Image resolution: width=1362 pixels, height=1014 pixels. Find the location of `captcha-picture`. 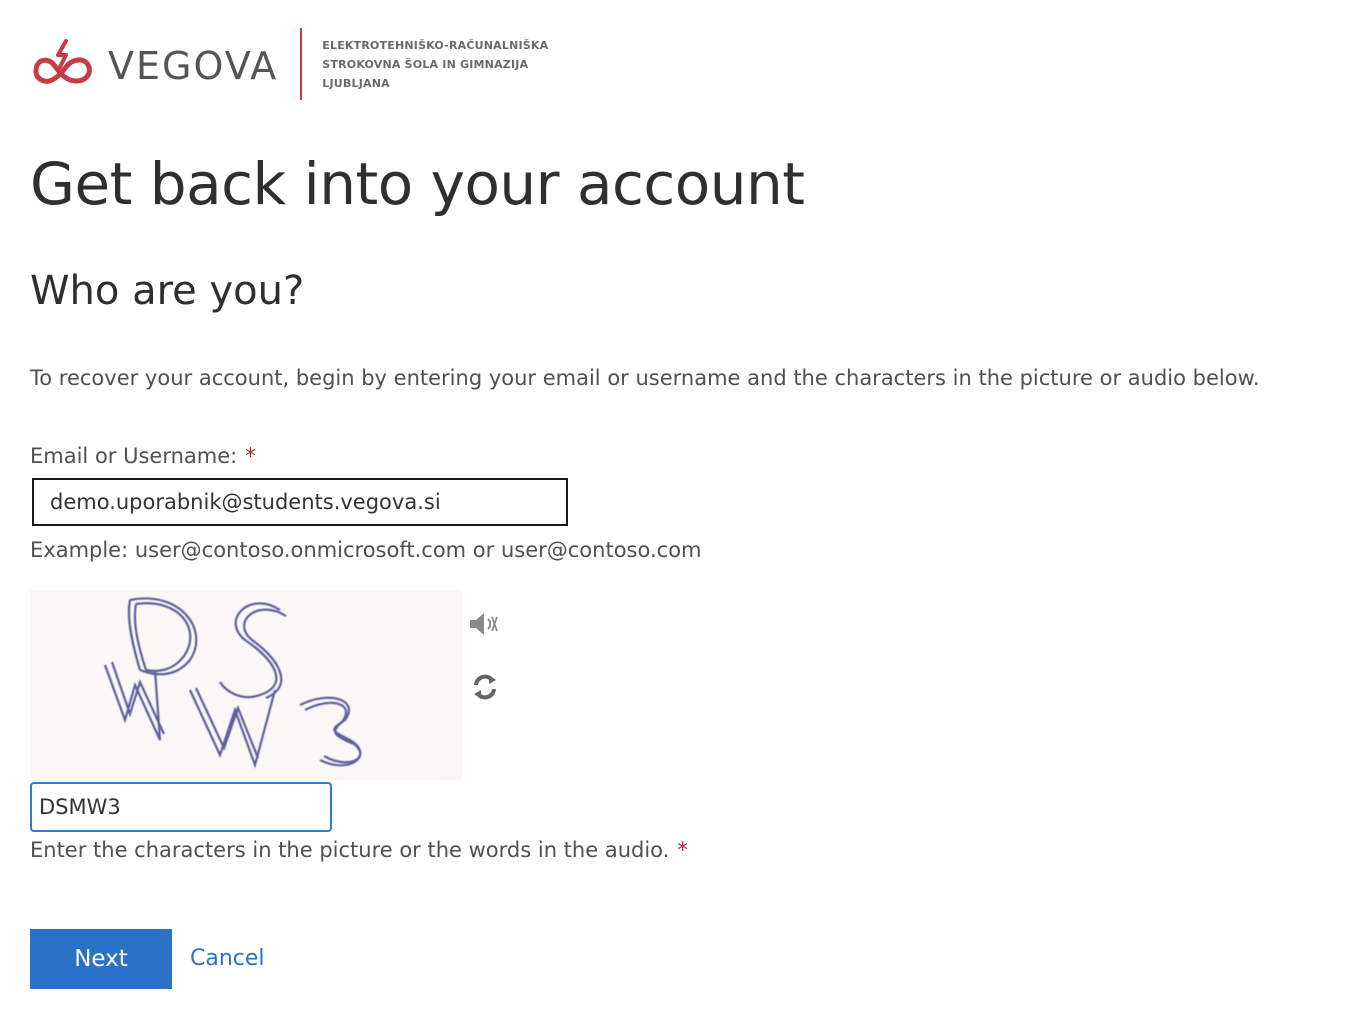

captcha-picture is located at coordinates (232, 683).